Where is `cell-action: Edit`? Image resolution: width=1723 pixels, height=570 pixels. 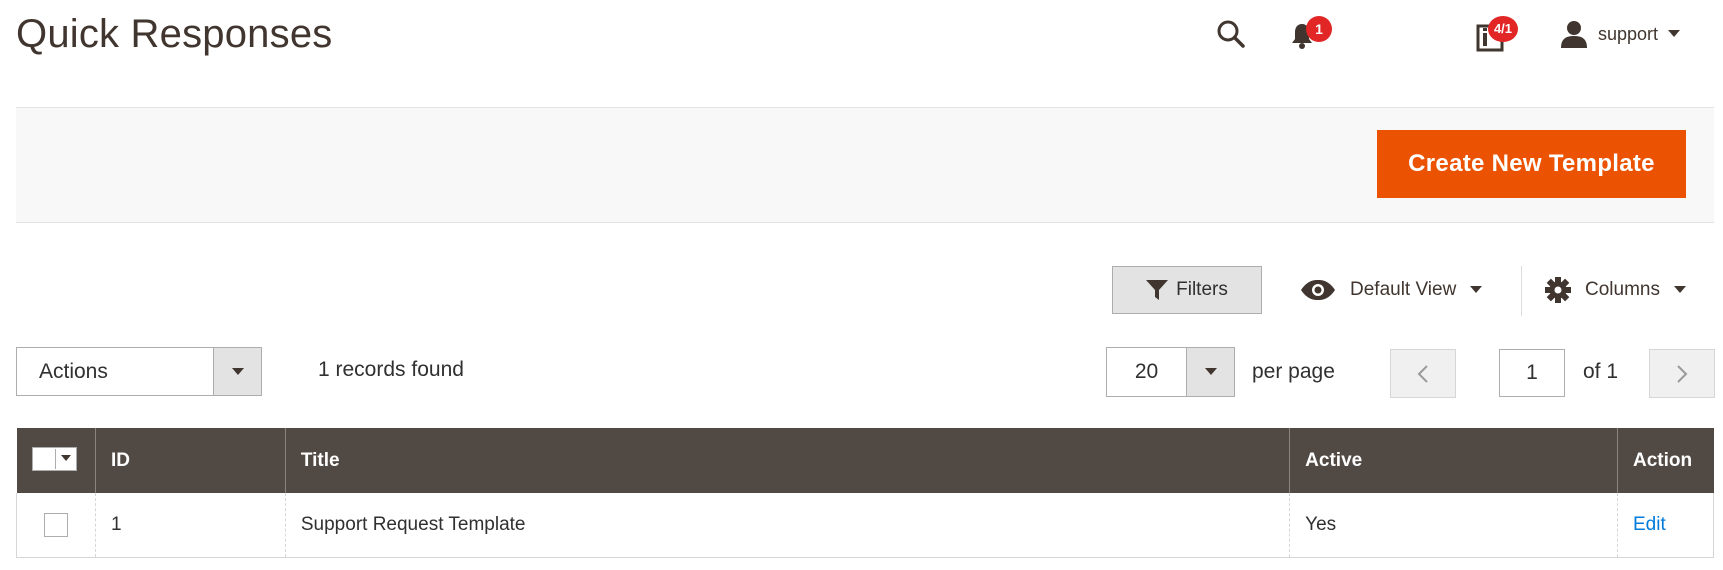
cell-action: Edit is located at coordinates (1665, 525).